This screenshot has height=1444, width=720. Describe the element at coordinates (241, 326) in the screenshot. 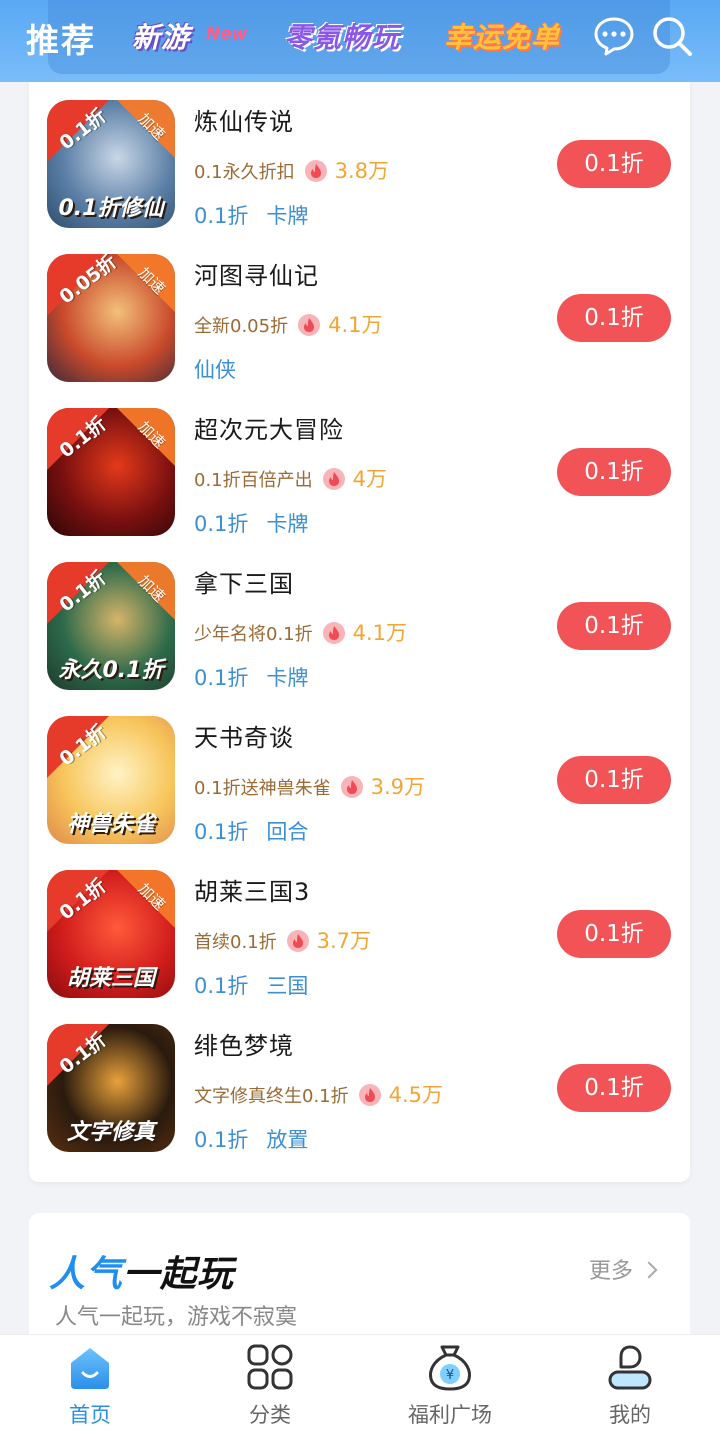

I see `promo-text: 全新0.05折` at that location.